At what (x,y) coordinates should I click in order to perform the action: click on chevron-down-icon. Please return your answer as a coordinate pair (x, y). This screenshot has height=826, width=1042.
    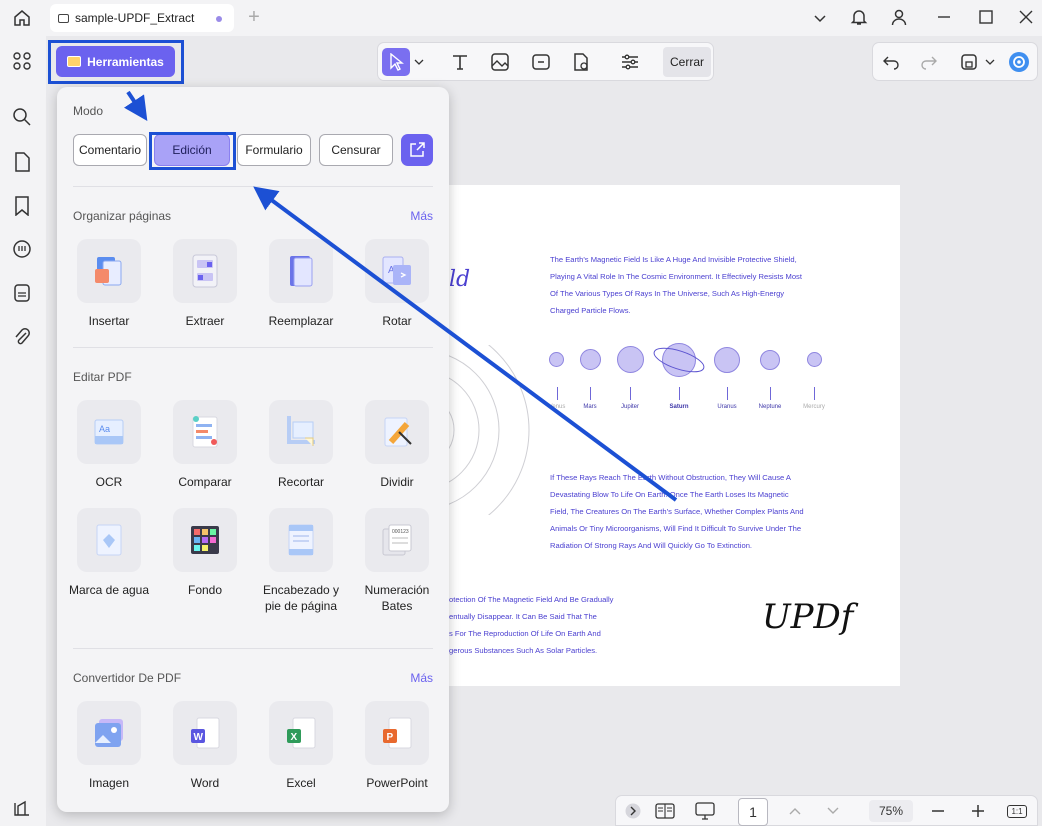
    Looking at the image, I should click on (820, 18).